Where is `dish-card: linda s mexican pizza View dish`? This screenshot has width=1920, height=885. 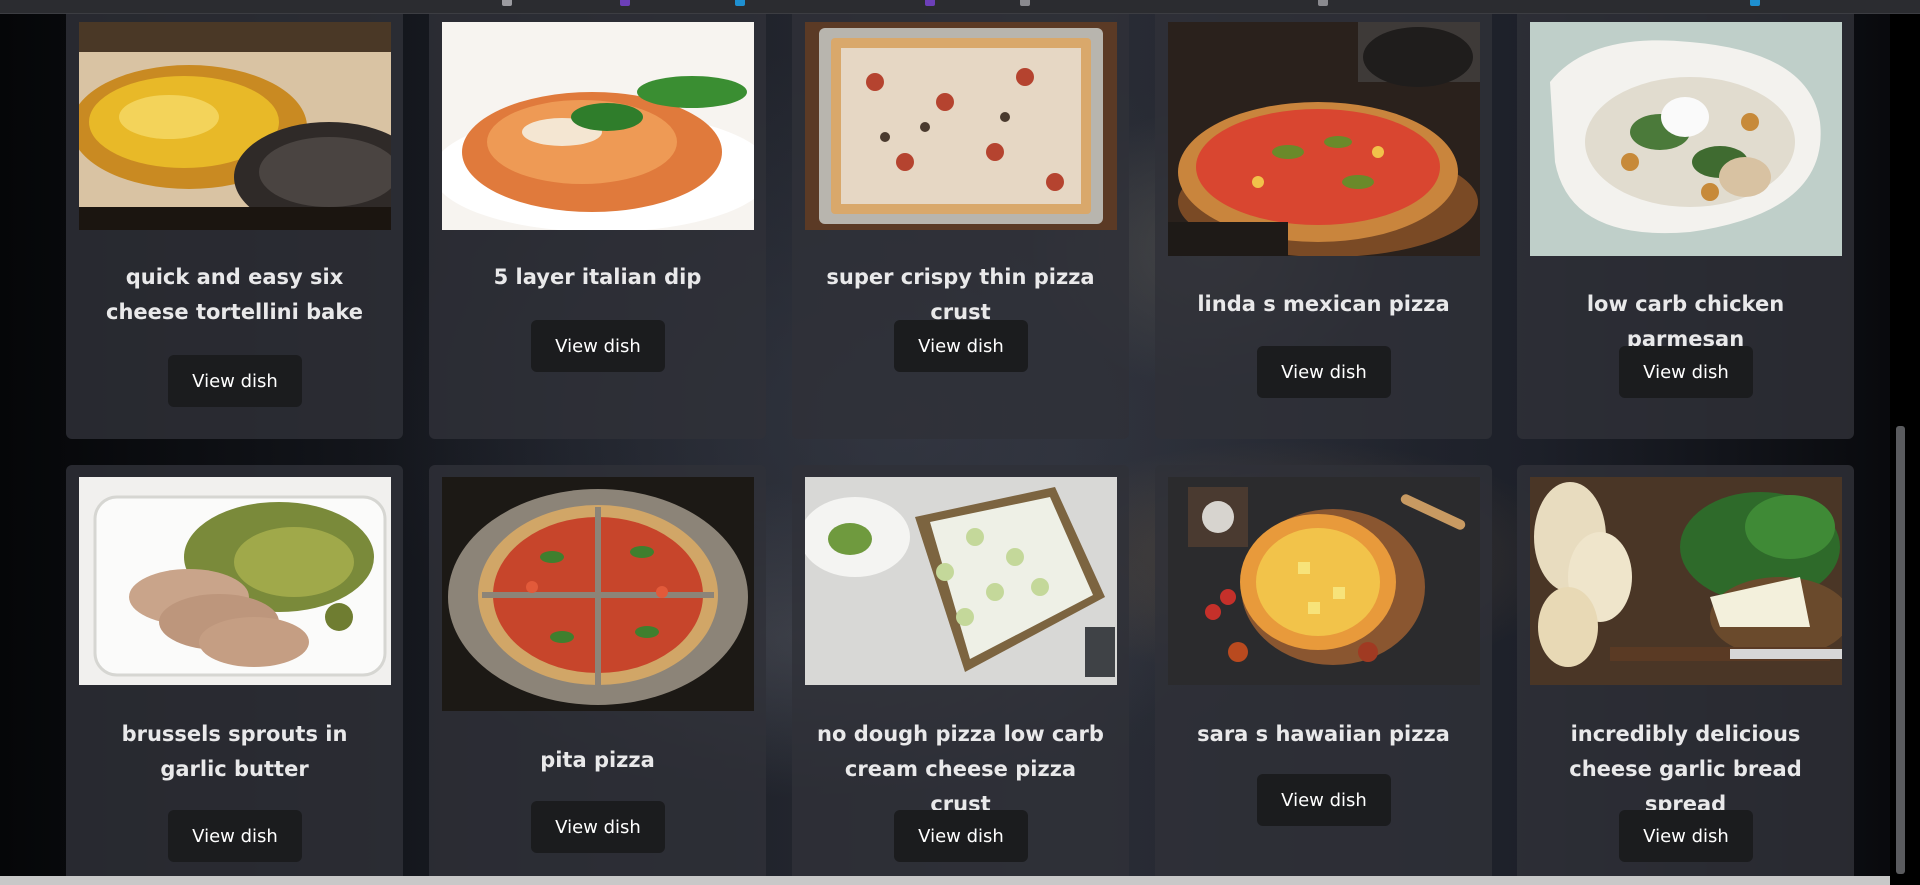
dish-card: linda s mexican pizza View dish is located at coordinates (1323, 219).